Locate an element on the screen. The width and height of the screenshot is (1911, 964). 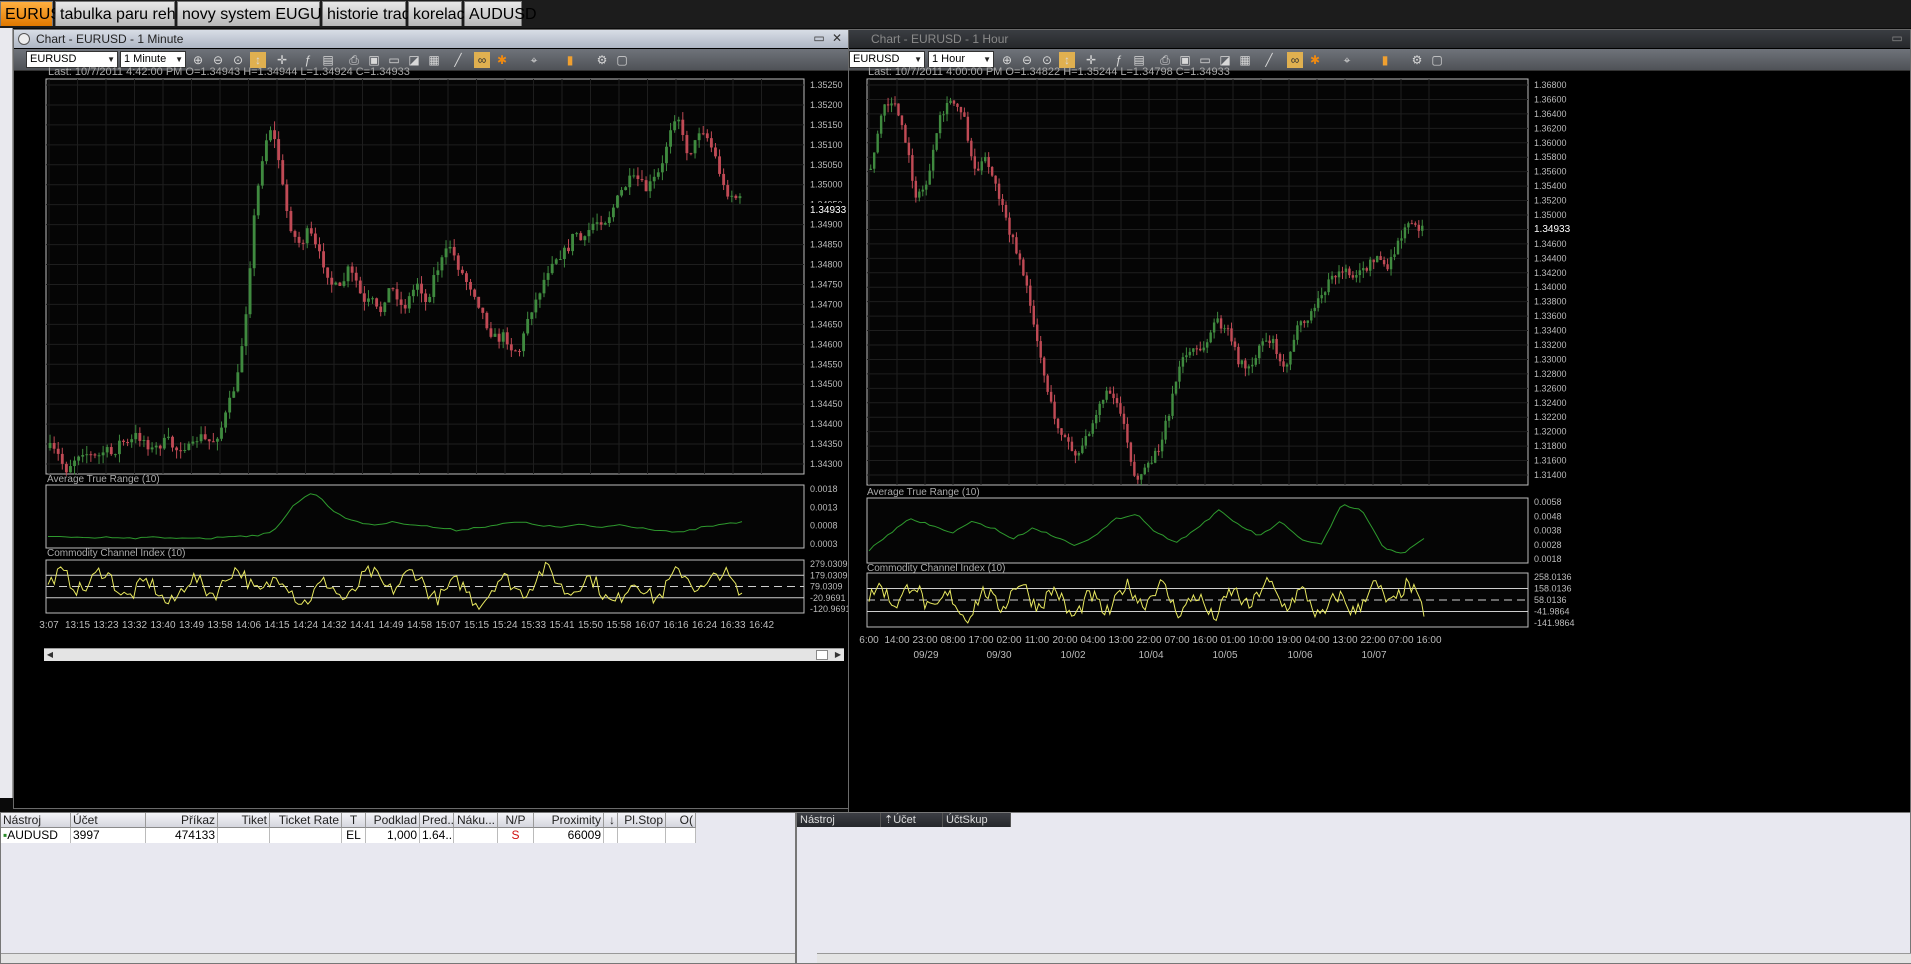
chart-horizontal-scrollbar: ◀ ▶ is located at coordinates (444, 654).